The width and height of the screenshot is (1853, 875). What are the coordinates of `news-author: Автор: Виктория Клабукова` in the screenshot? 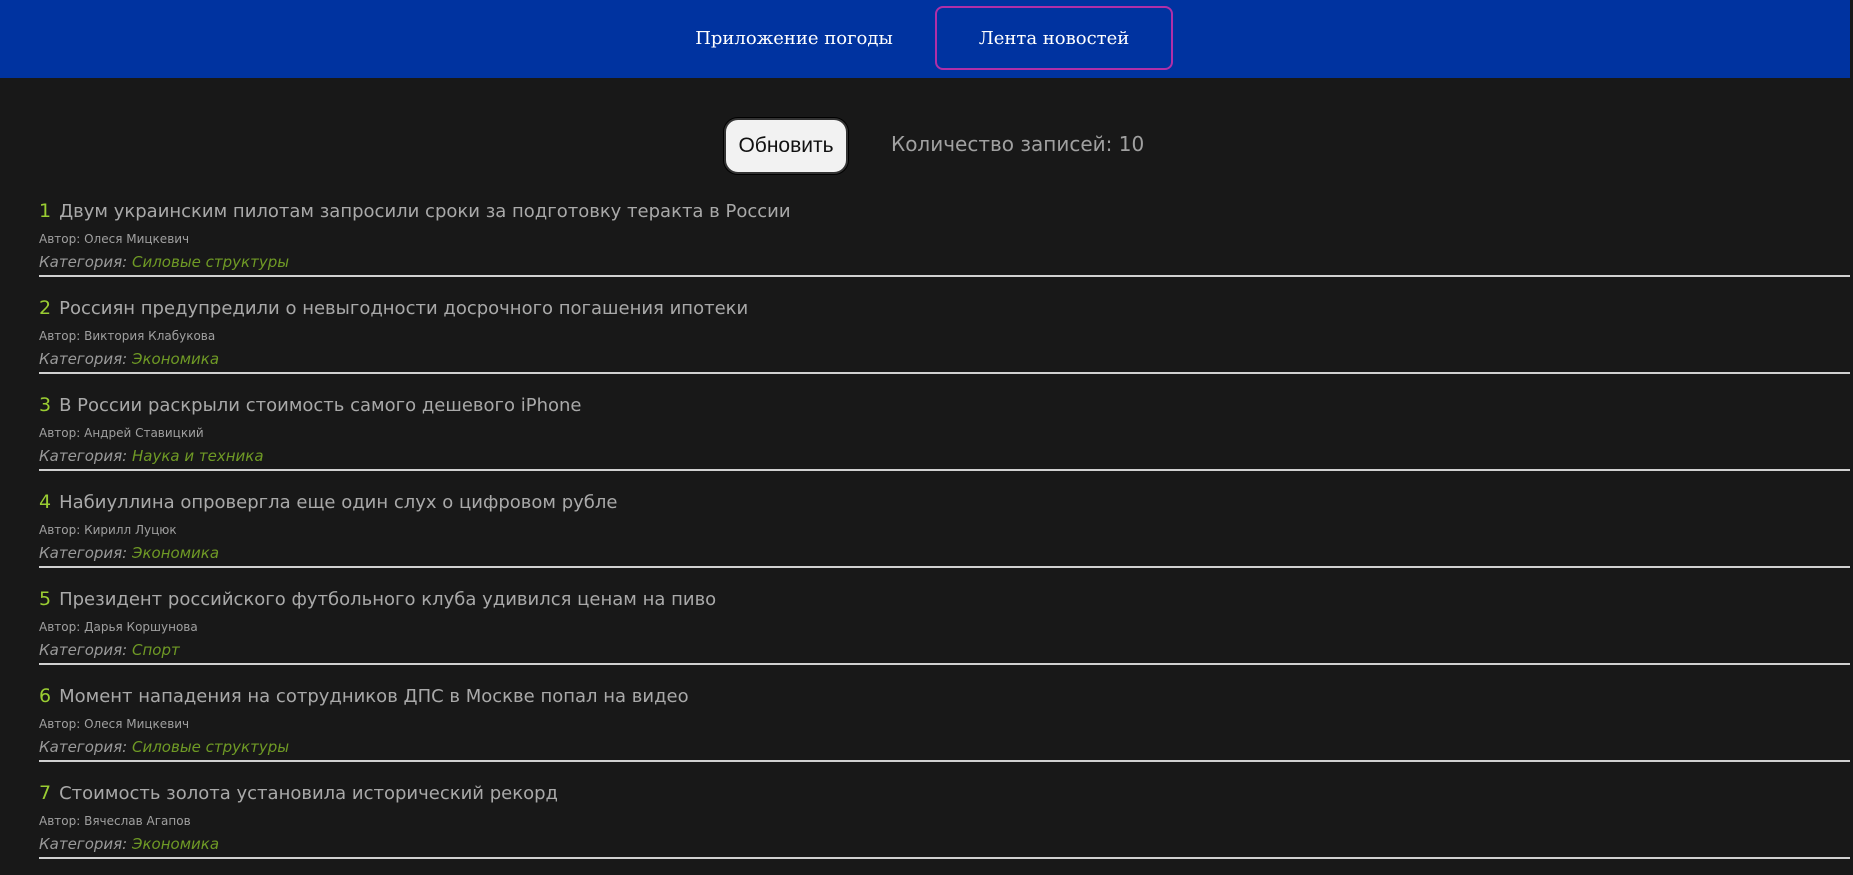 It's located at (127, 336).